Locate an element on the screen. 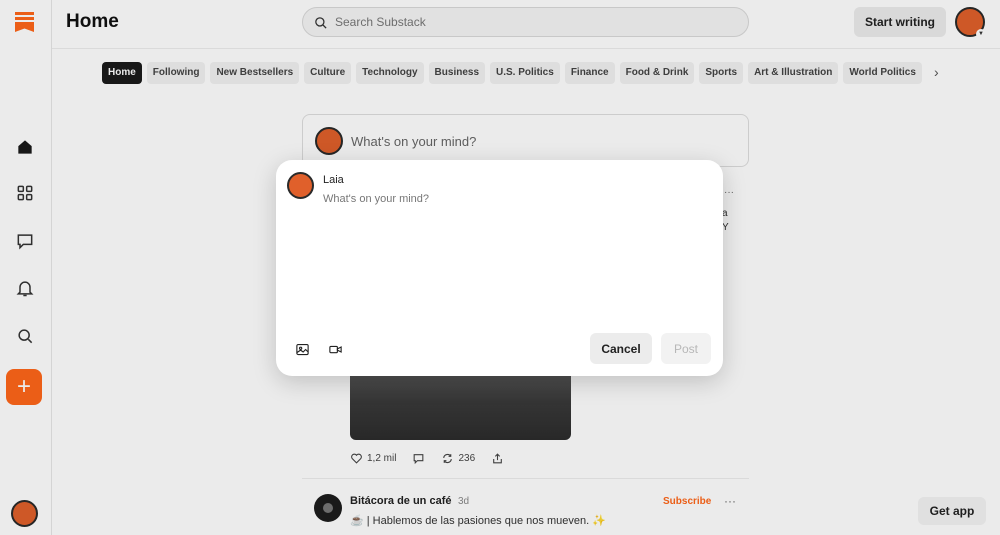  post-button: Post is located at coordinates (686, 348).